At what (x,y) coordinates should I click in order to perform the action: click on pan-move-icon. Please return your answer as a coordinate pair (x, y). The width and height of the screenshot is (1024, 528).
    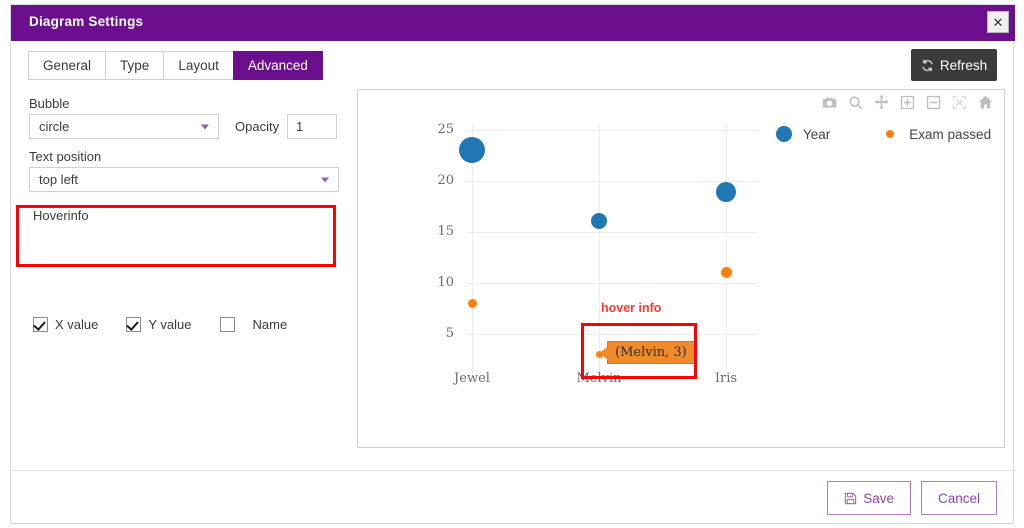
    Looking at the image, I should click on (881, 102).